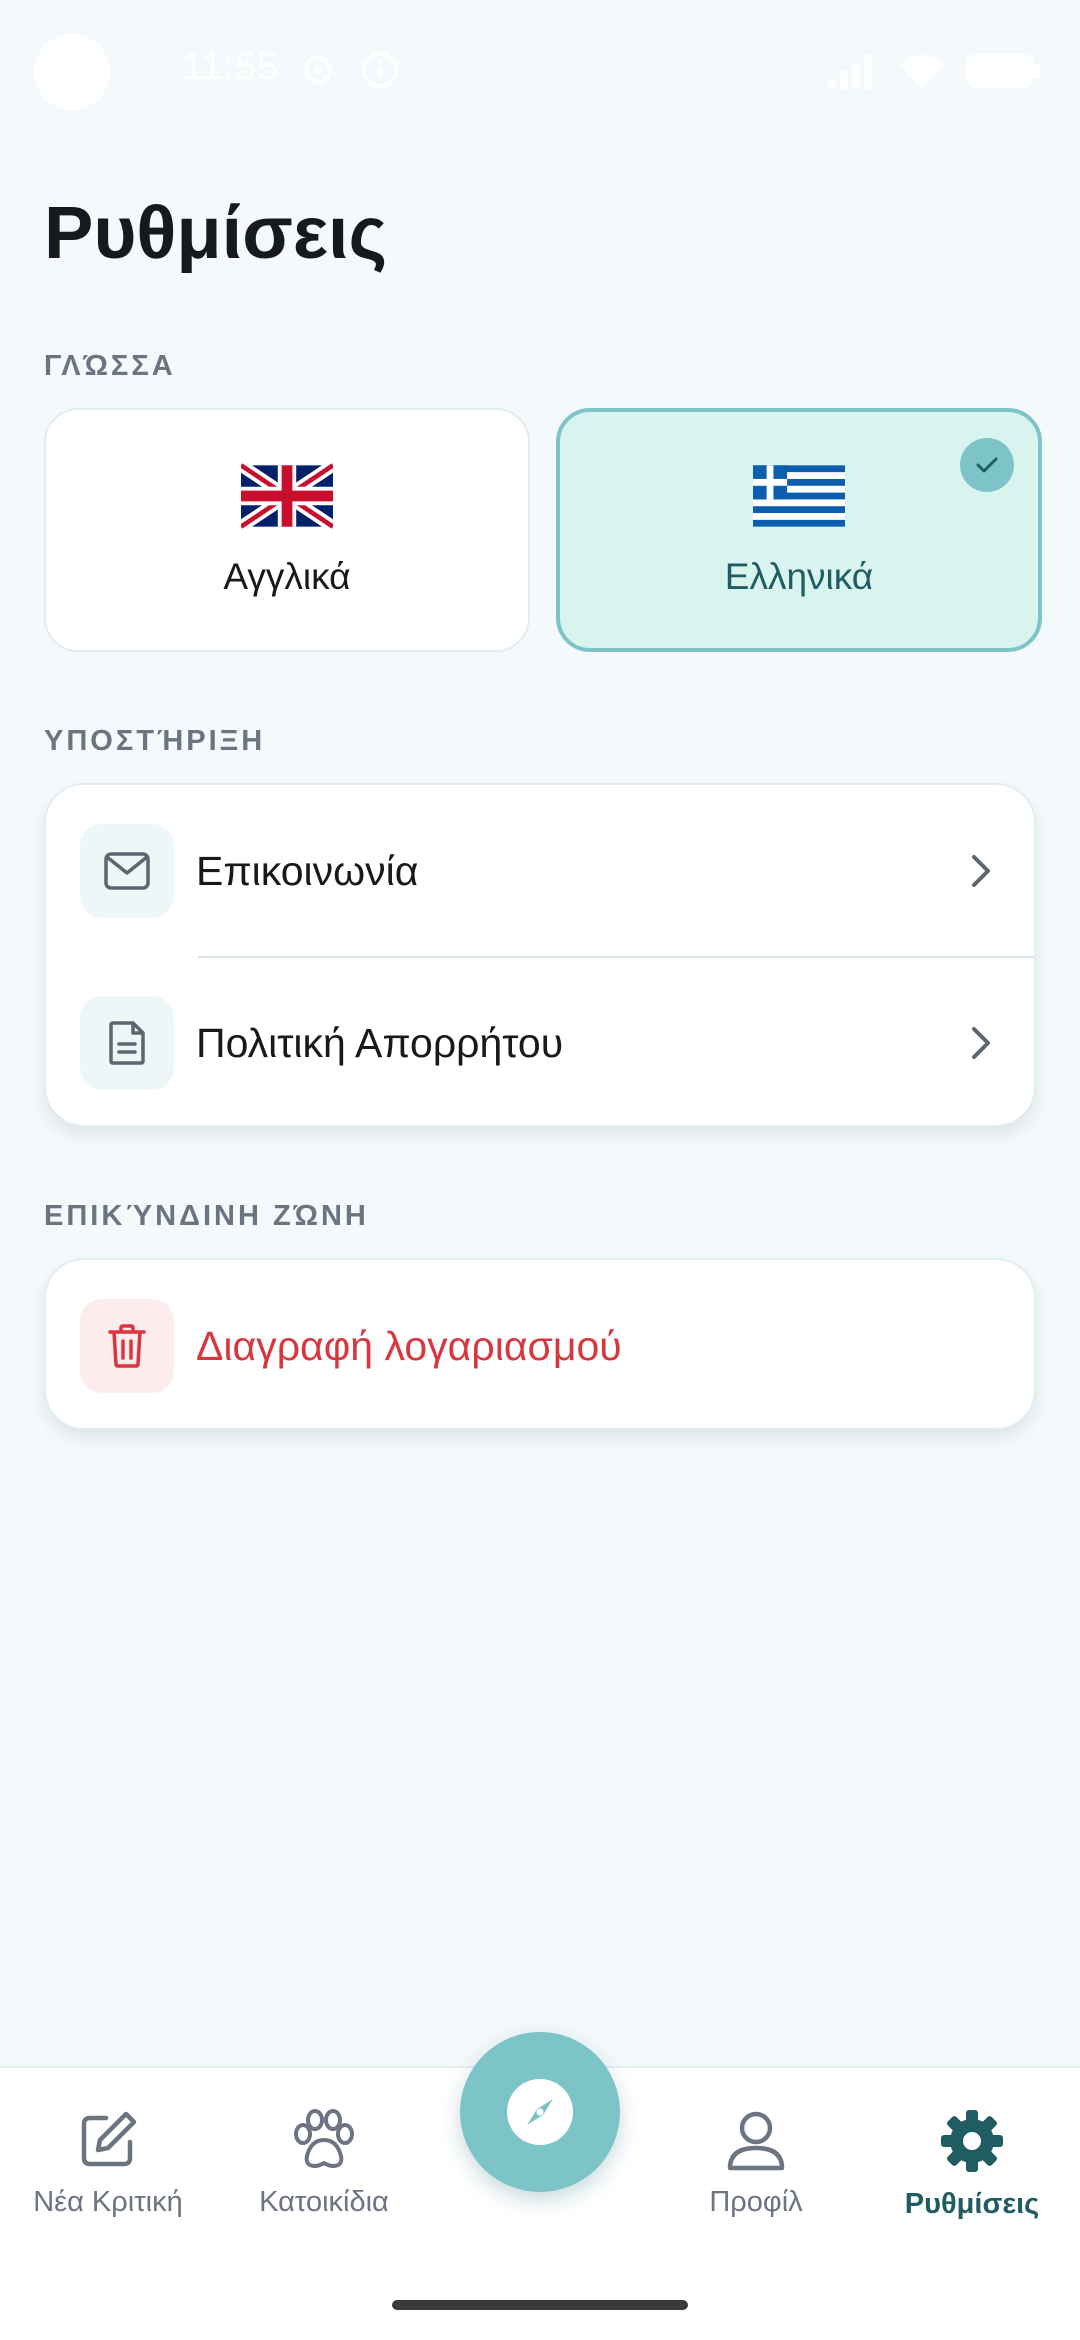 This screenshot has height=2340, width=1080. What do you see at coordinates (108, 2202) in the screenshot?
I see `nav-label-new-review: Νέα Κριτική` at bounding box center [108, 2202].